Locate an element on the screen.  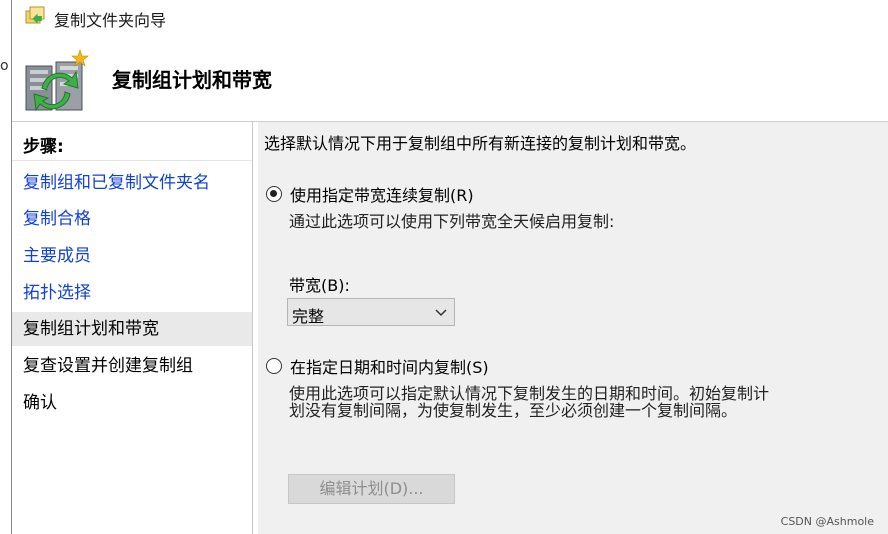
scheduled-replication-radio is located at coordinates (274, 366).